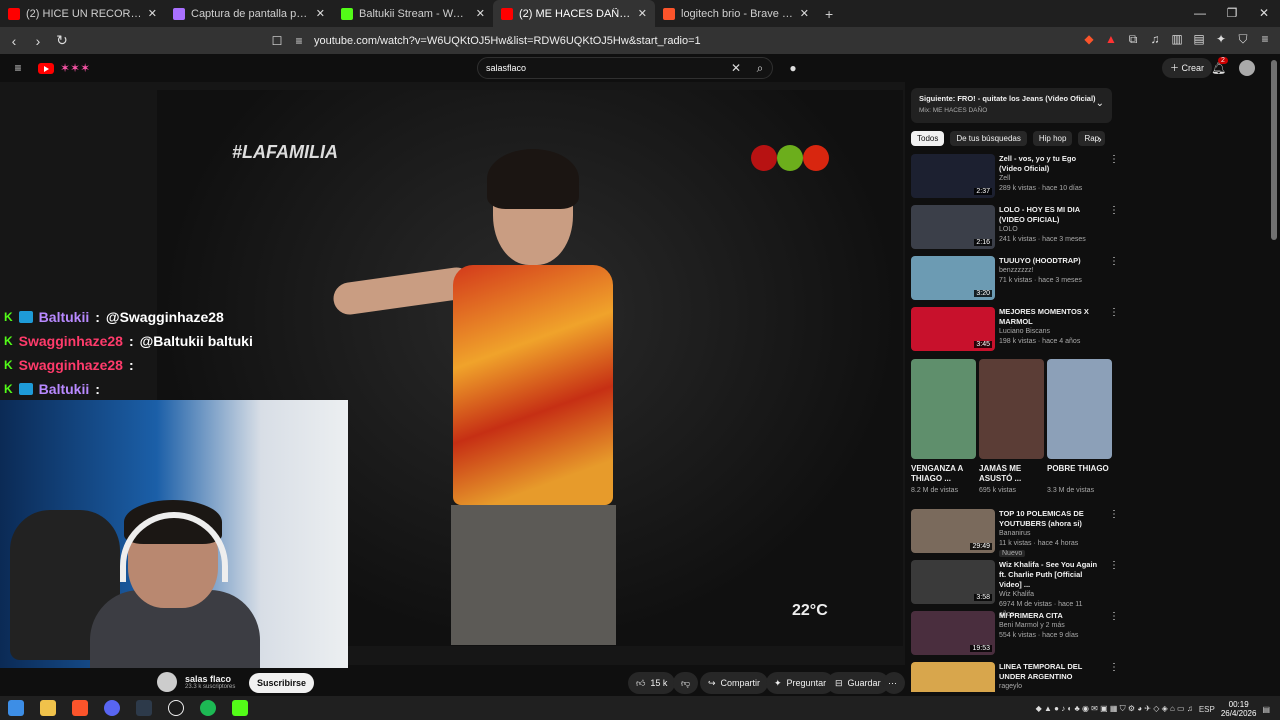  I want to click on more-actions-button: ⋯, so click(894, 683).